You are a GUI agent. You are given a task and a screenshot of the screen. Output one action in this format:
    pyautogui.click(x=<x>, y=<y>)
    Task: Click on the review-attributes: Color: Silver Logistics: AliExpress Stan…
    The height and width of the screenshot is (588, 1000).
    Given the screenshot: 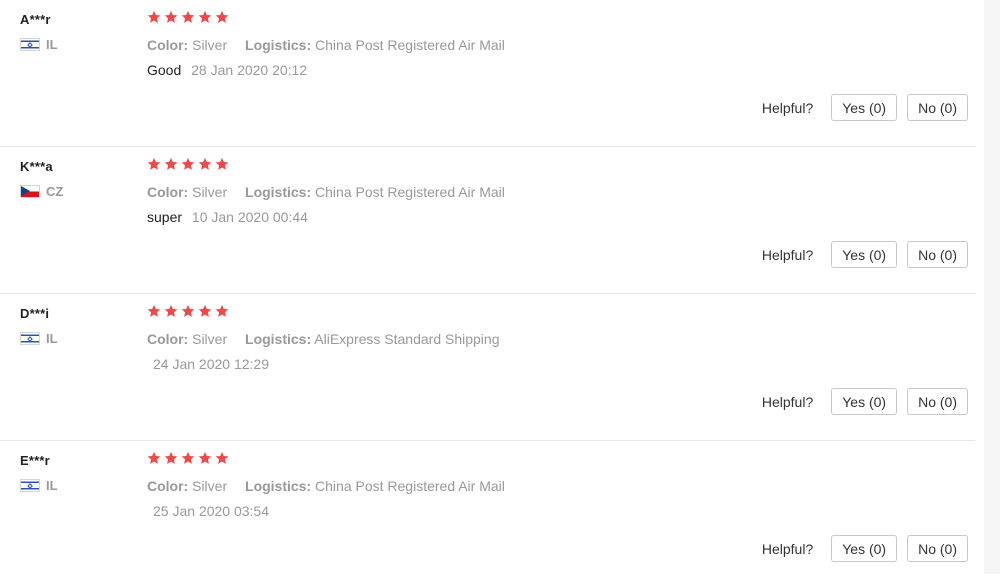 What is the action you would take?
    pyautogui.click(x=330, y=339)
    